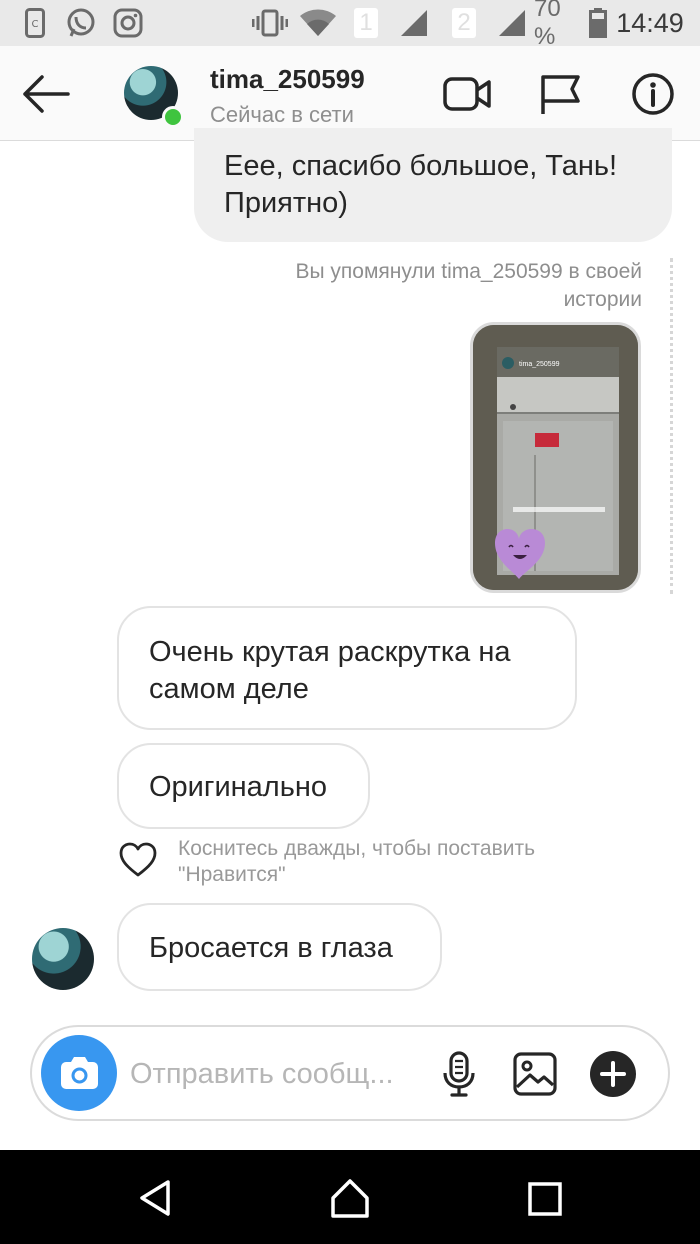  I want to click on contact-status: Сейчас в сети, so click(282, 114).